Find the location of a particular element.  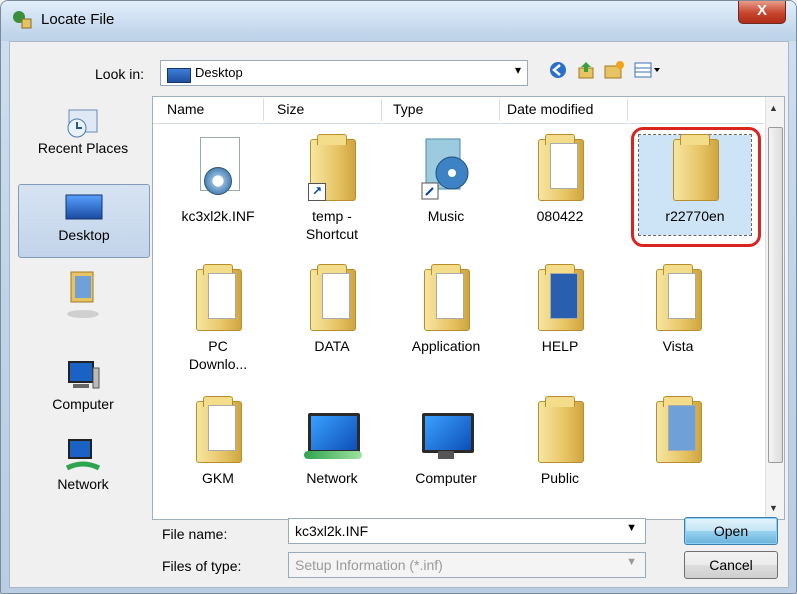

item-label: Music is located at coordinates (446, 216).